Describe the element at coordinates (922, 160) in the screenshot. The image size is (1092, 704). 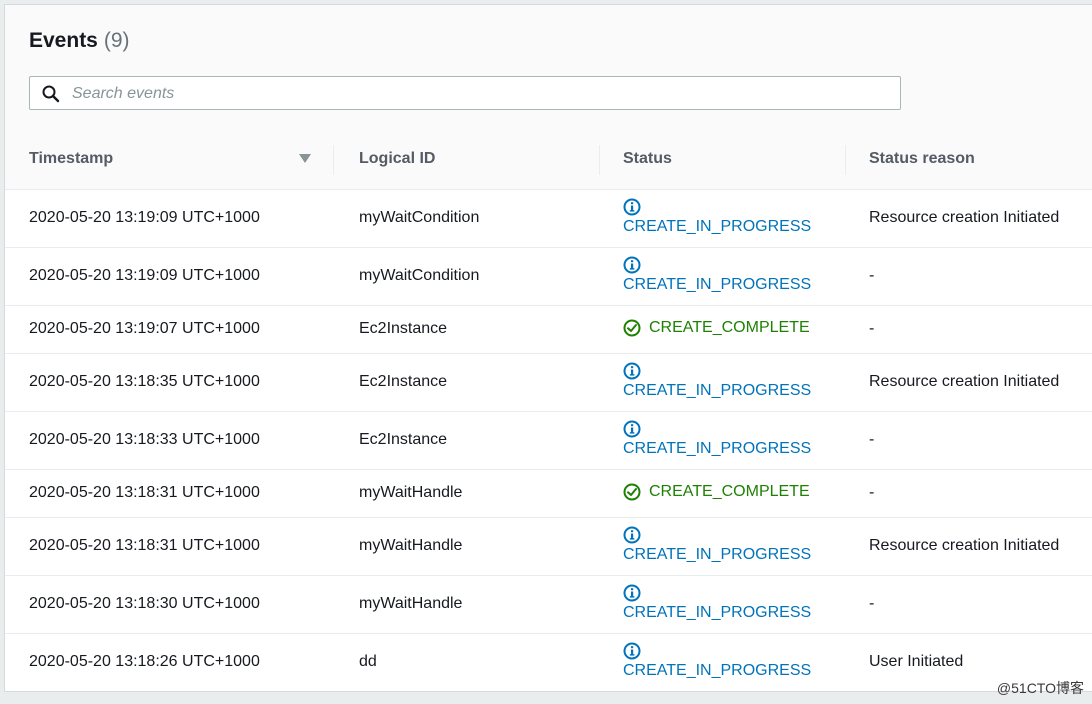
I see `column-header-status-reason: Status reason` at that location.